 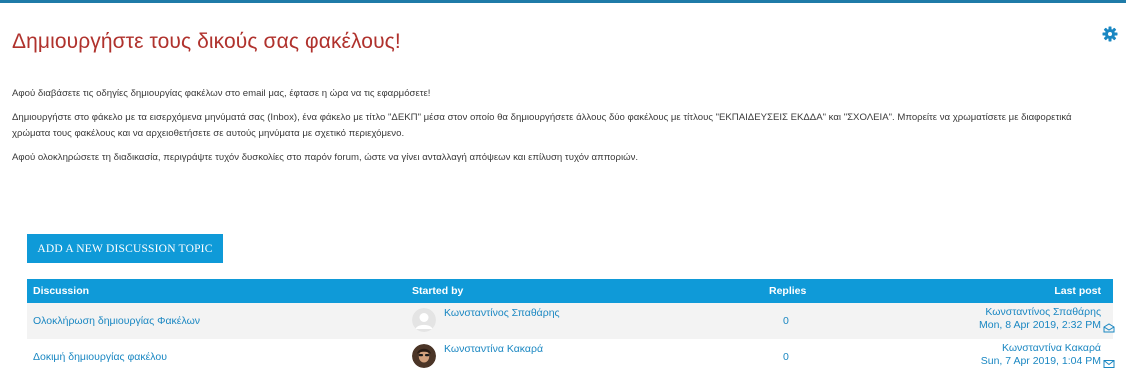 What do you see at coordinates (424, 356) in the screenshot?
I see `user-photo-avatar` at bounding box center [424, 356].